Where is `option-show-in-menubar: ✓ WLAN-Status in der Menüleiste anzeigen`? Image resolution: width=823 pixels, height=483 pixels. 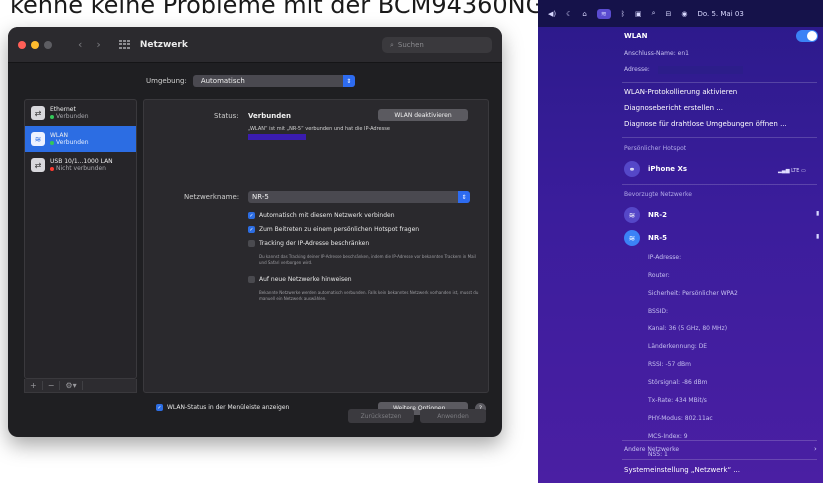 option-show-in-menubar: ✓ WLAN-Status in der Menüleiste anzeigen is located at coordinates (222, 407).